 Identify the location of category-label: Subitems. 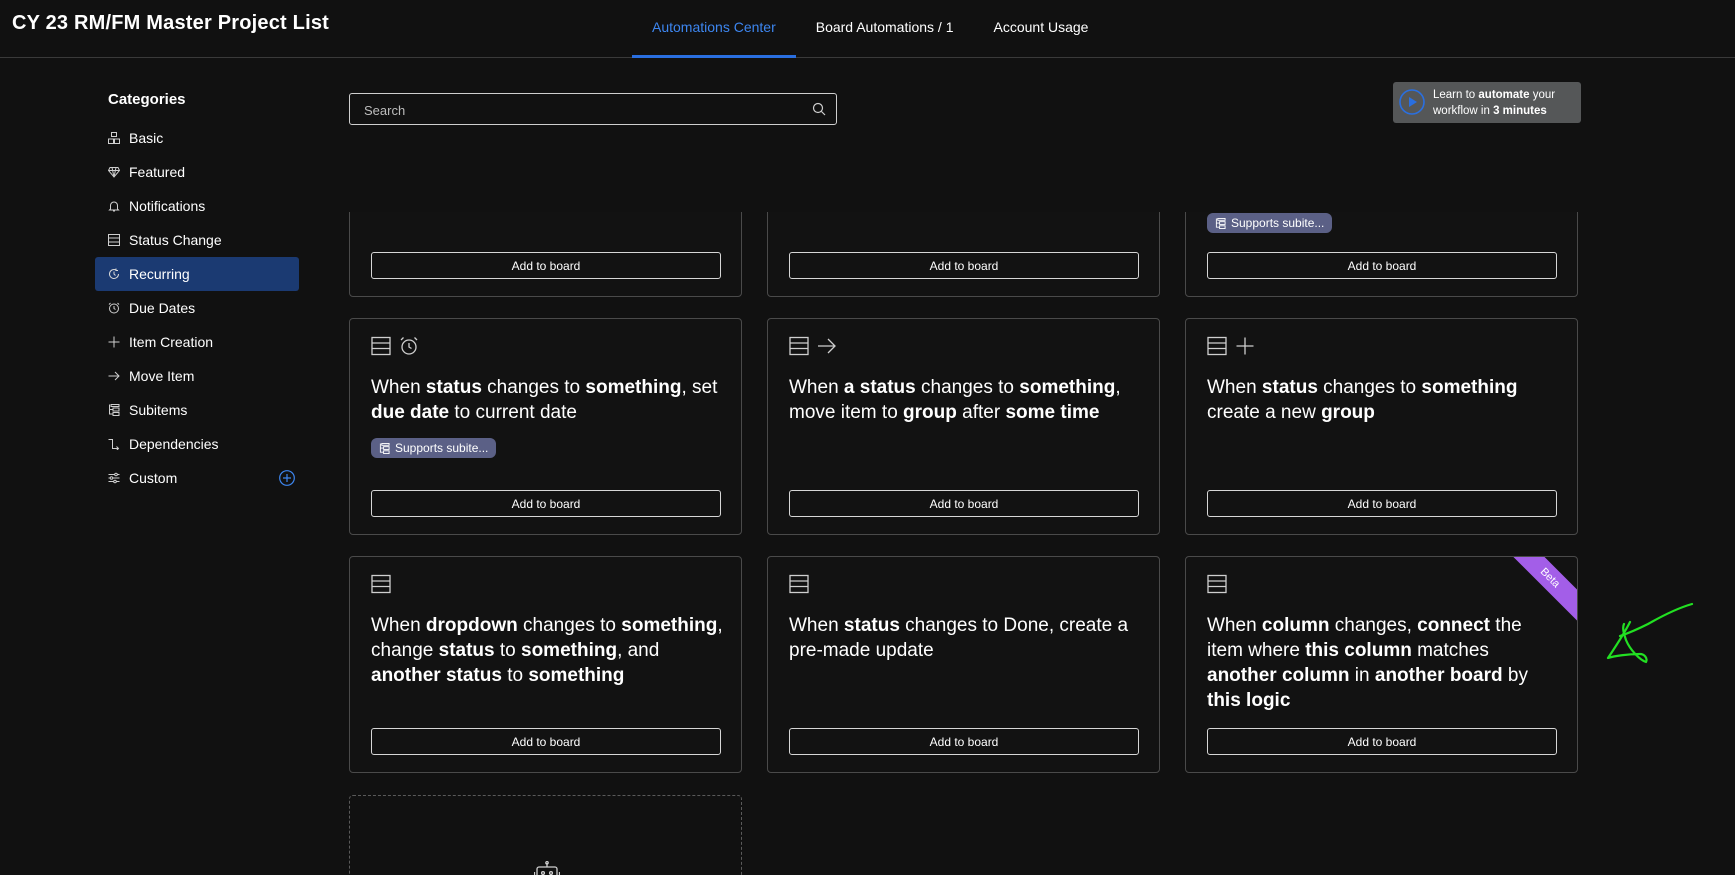
(158, 410).